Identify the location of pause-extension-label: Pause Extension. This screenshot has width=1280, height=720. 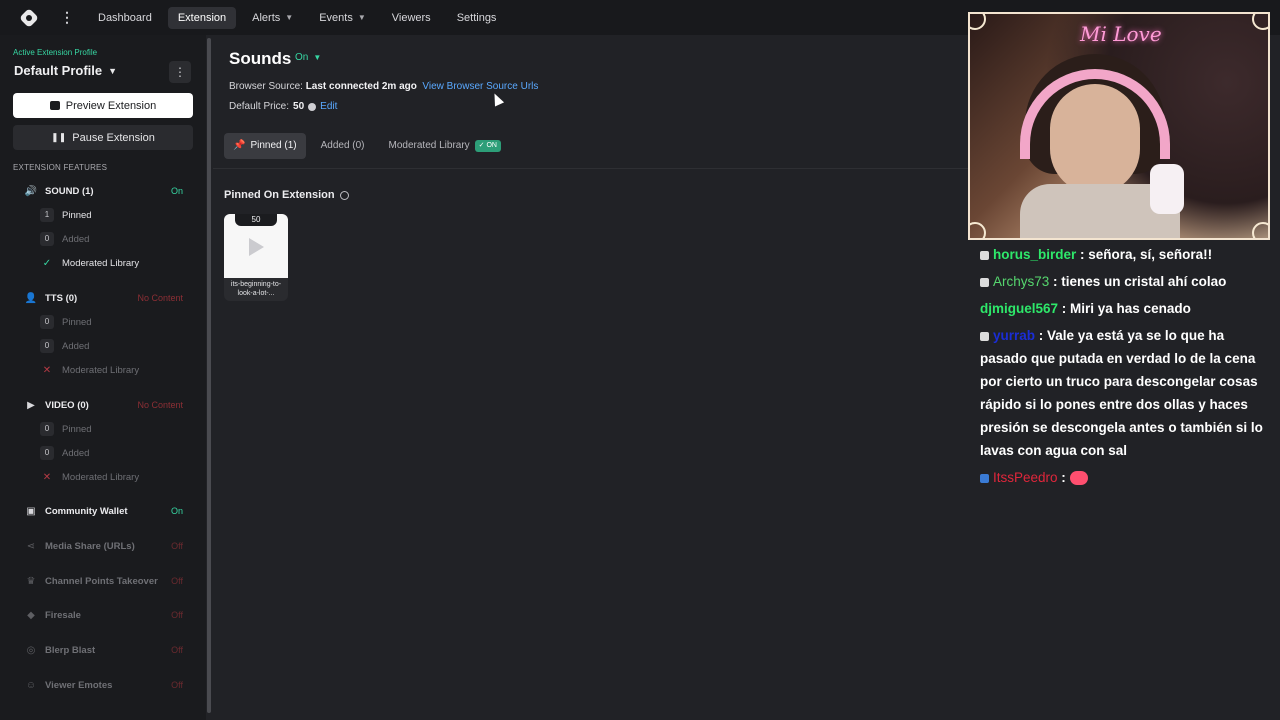
(113, 137).